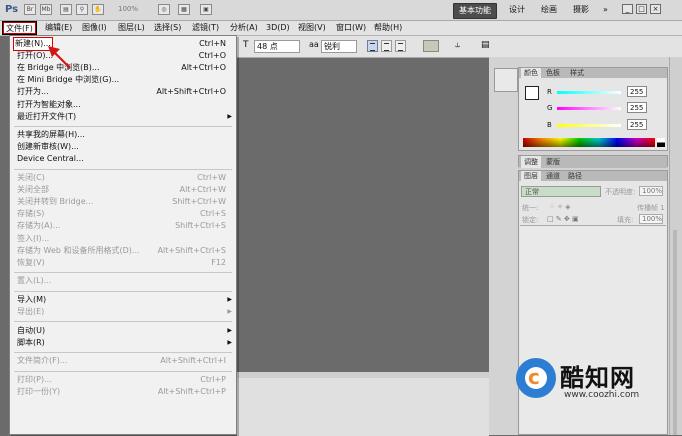  What do you see at coordinates (517, 10) in the screenshot?
I see `workspace-design: 设计` at bounding box center [517, 10].